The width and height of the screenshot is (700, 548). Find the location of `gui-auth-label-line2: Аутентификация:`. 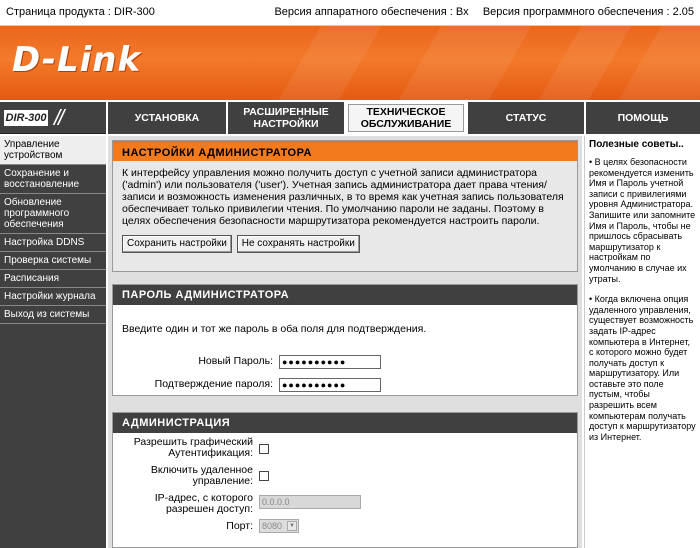

gui-auth-label-line2: Аутентификация: is located at coordinates (210, 453).